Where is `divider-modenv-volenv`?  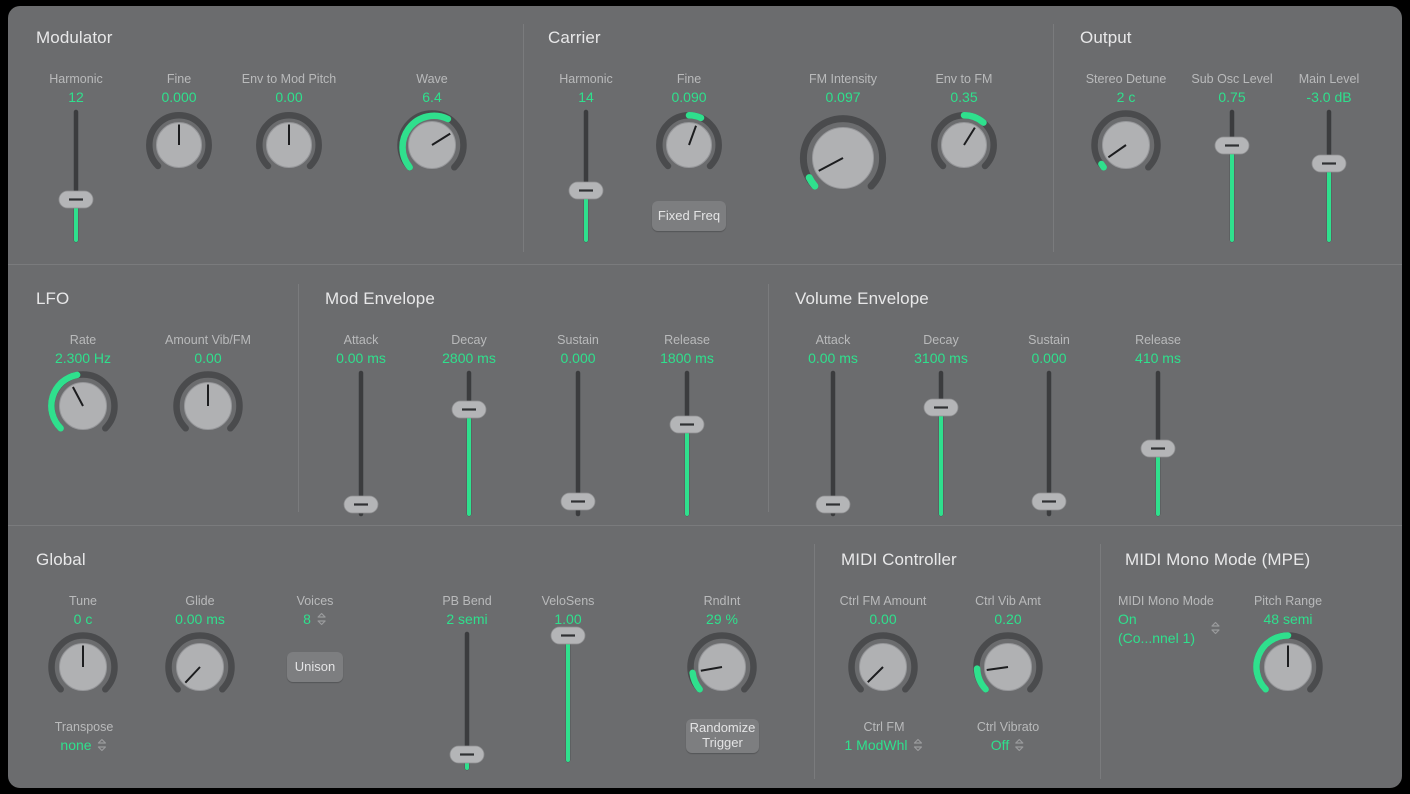 divider-modenv-volenv is located at coordinates (768, 398).